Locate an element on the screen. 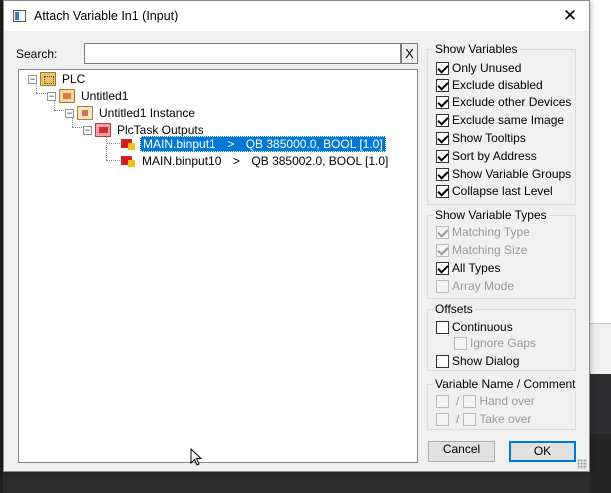 The height and width of the screenshot is (493, 611). show-tooltips-checkbox: Show Tooltips is located at coordinates (481, 138).